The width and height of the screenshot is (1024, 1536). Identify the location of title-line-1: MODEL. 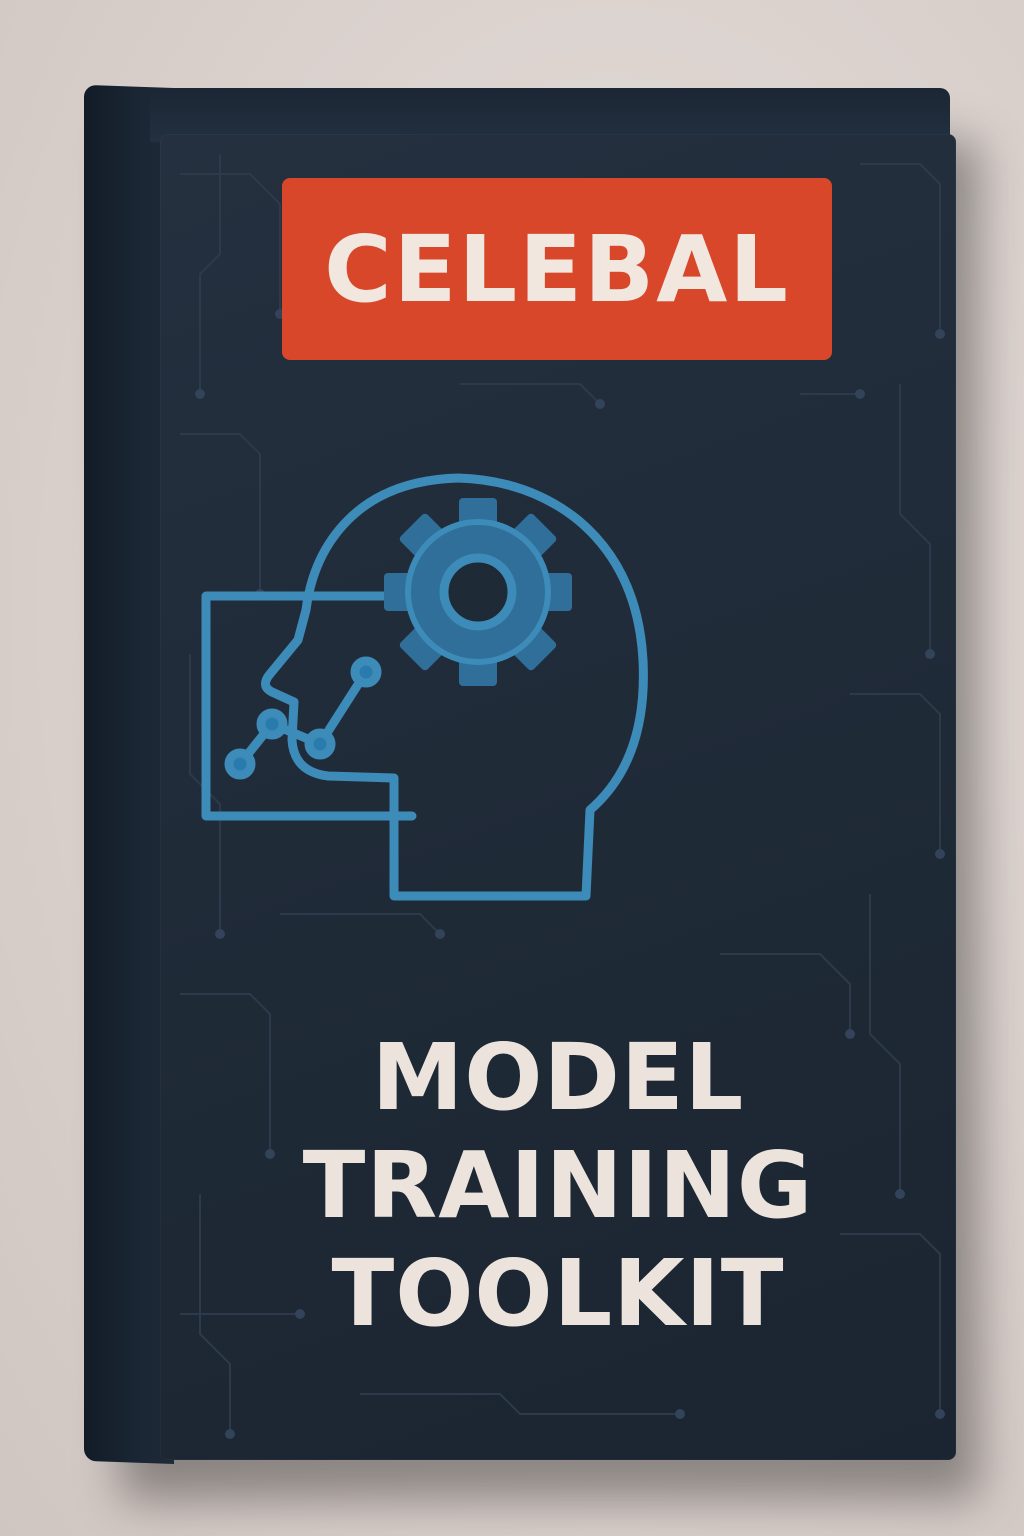
(558, 1077).